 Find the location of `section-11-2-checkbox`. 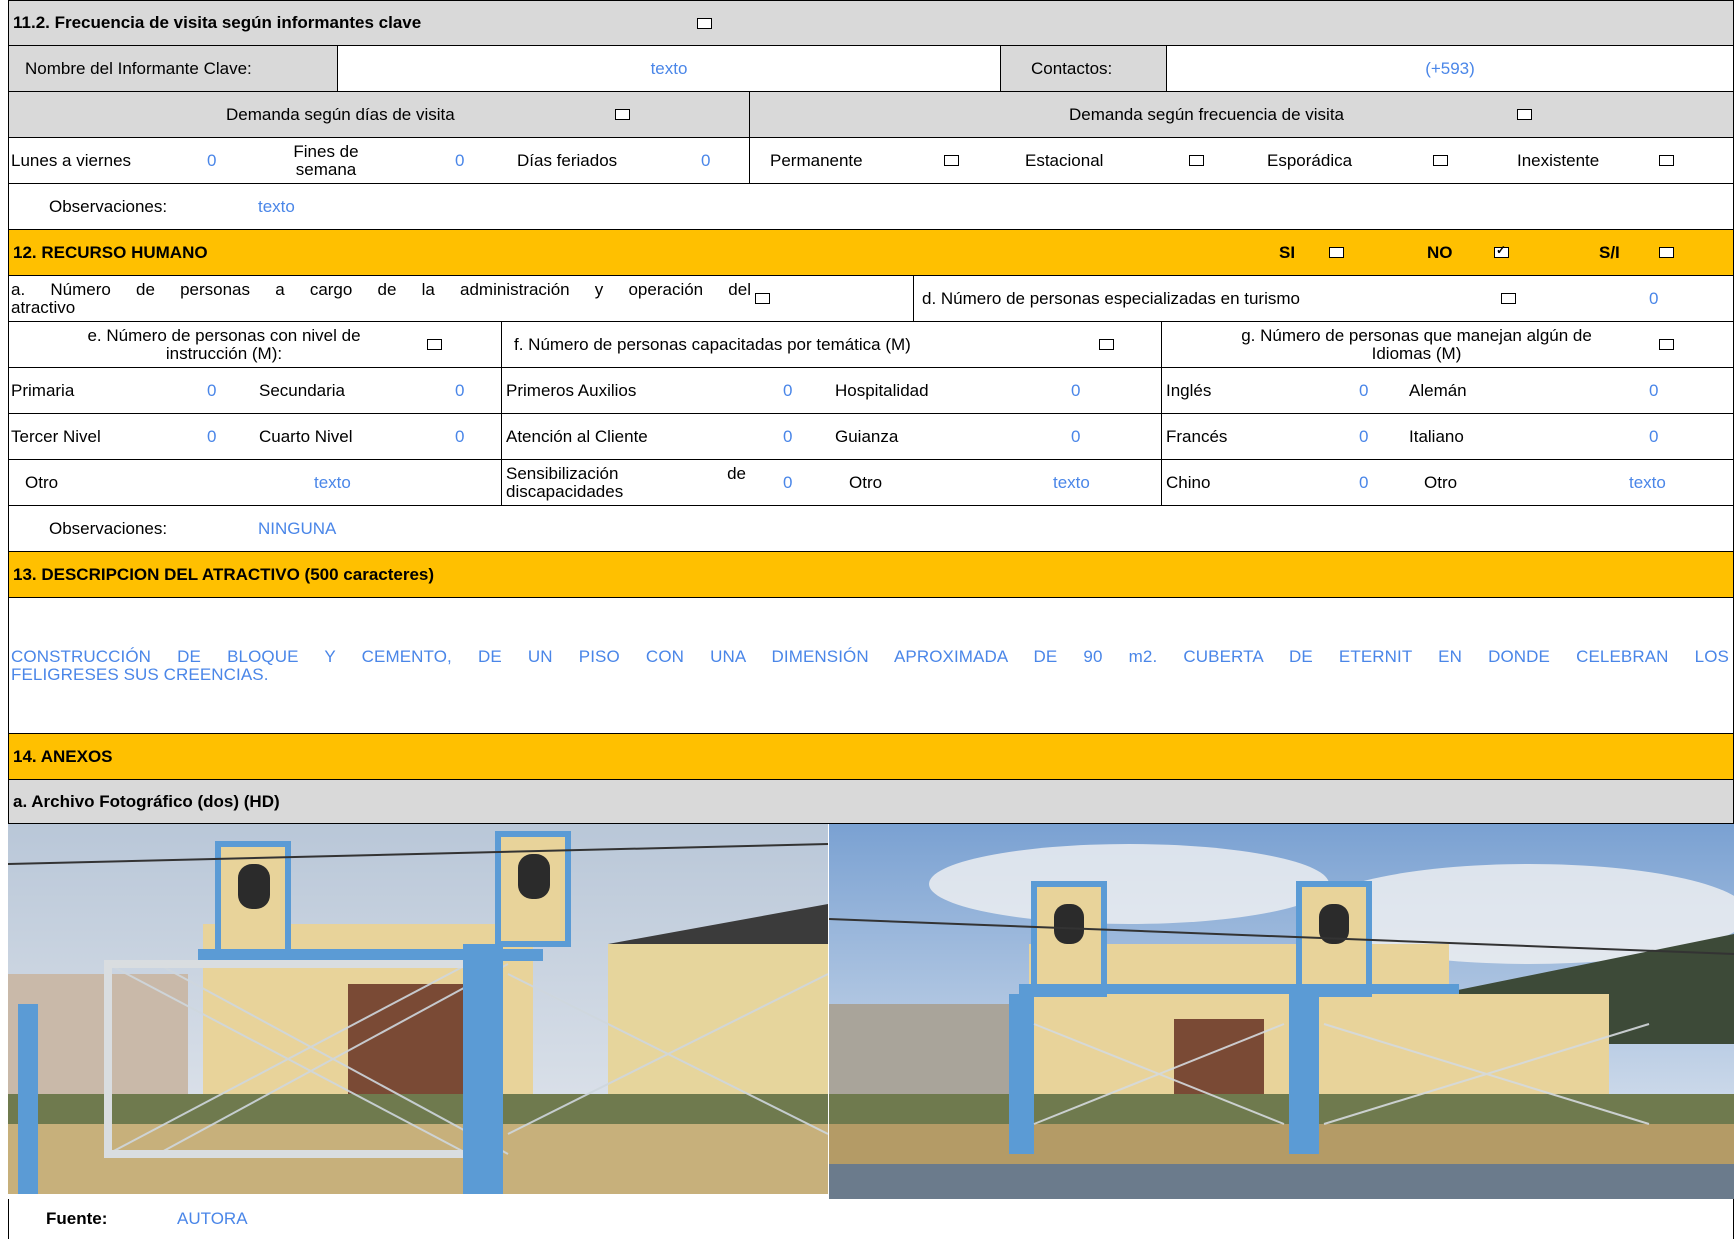

section-11-2-checkbox is located at coordinates (704, 23).